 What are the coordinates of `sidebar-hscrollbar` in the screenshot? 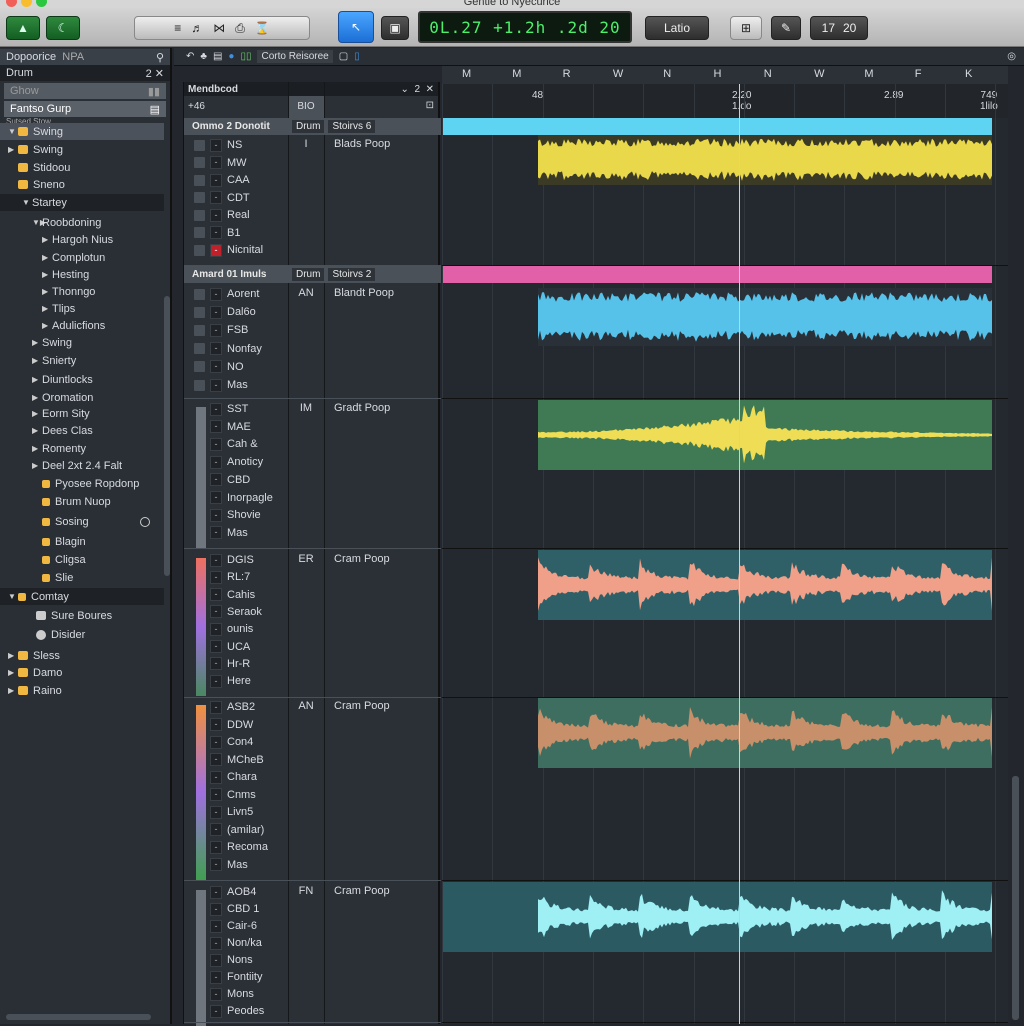 It's located at (78, 1017).